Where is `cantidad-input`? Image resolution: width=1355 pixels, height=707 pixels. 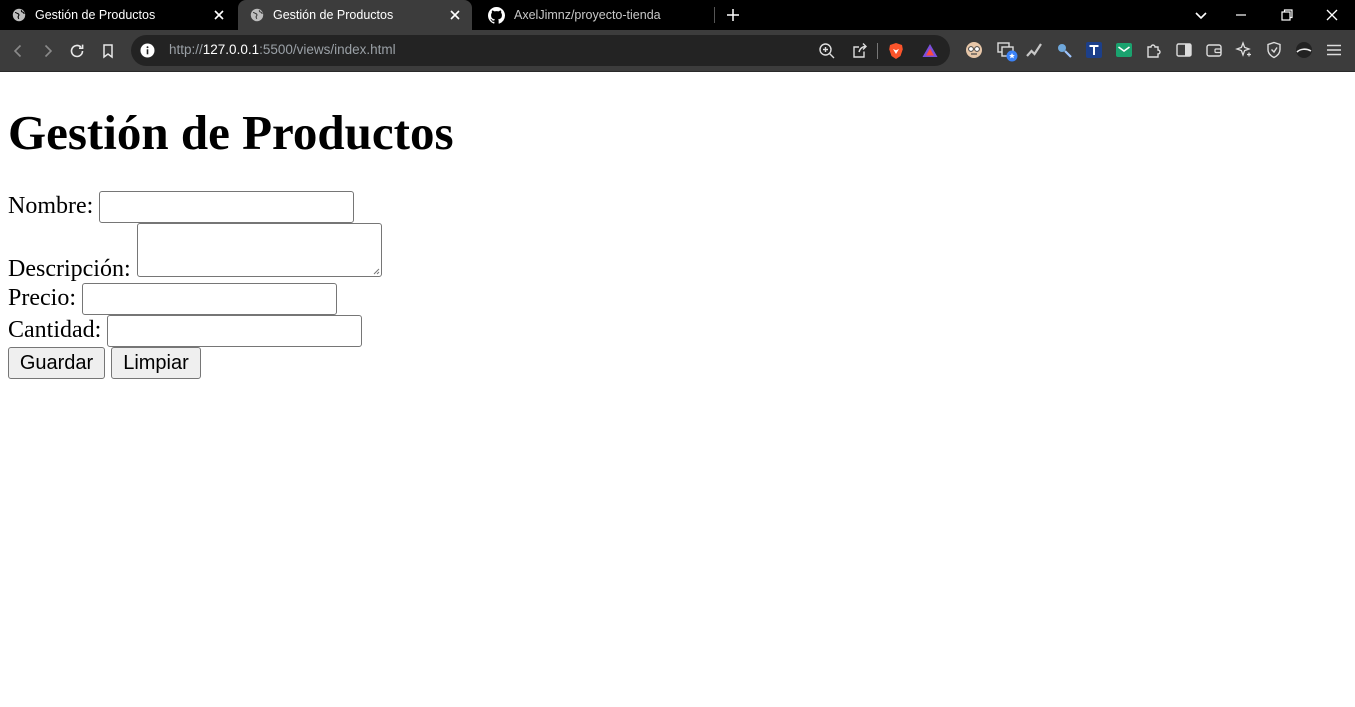
cantidad-input is located at coordinates (234, 331).